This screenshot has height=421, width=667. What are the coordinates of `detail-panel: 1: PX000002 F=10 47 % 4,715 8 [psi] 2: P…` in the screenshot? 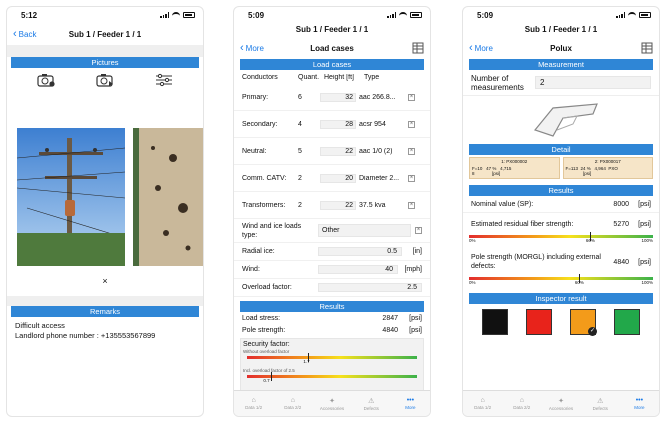 It's located at (561, 168).